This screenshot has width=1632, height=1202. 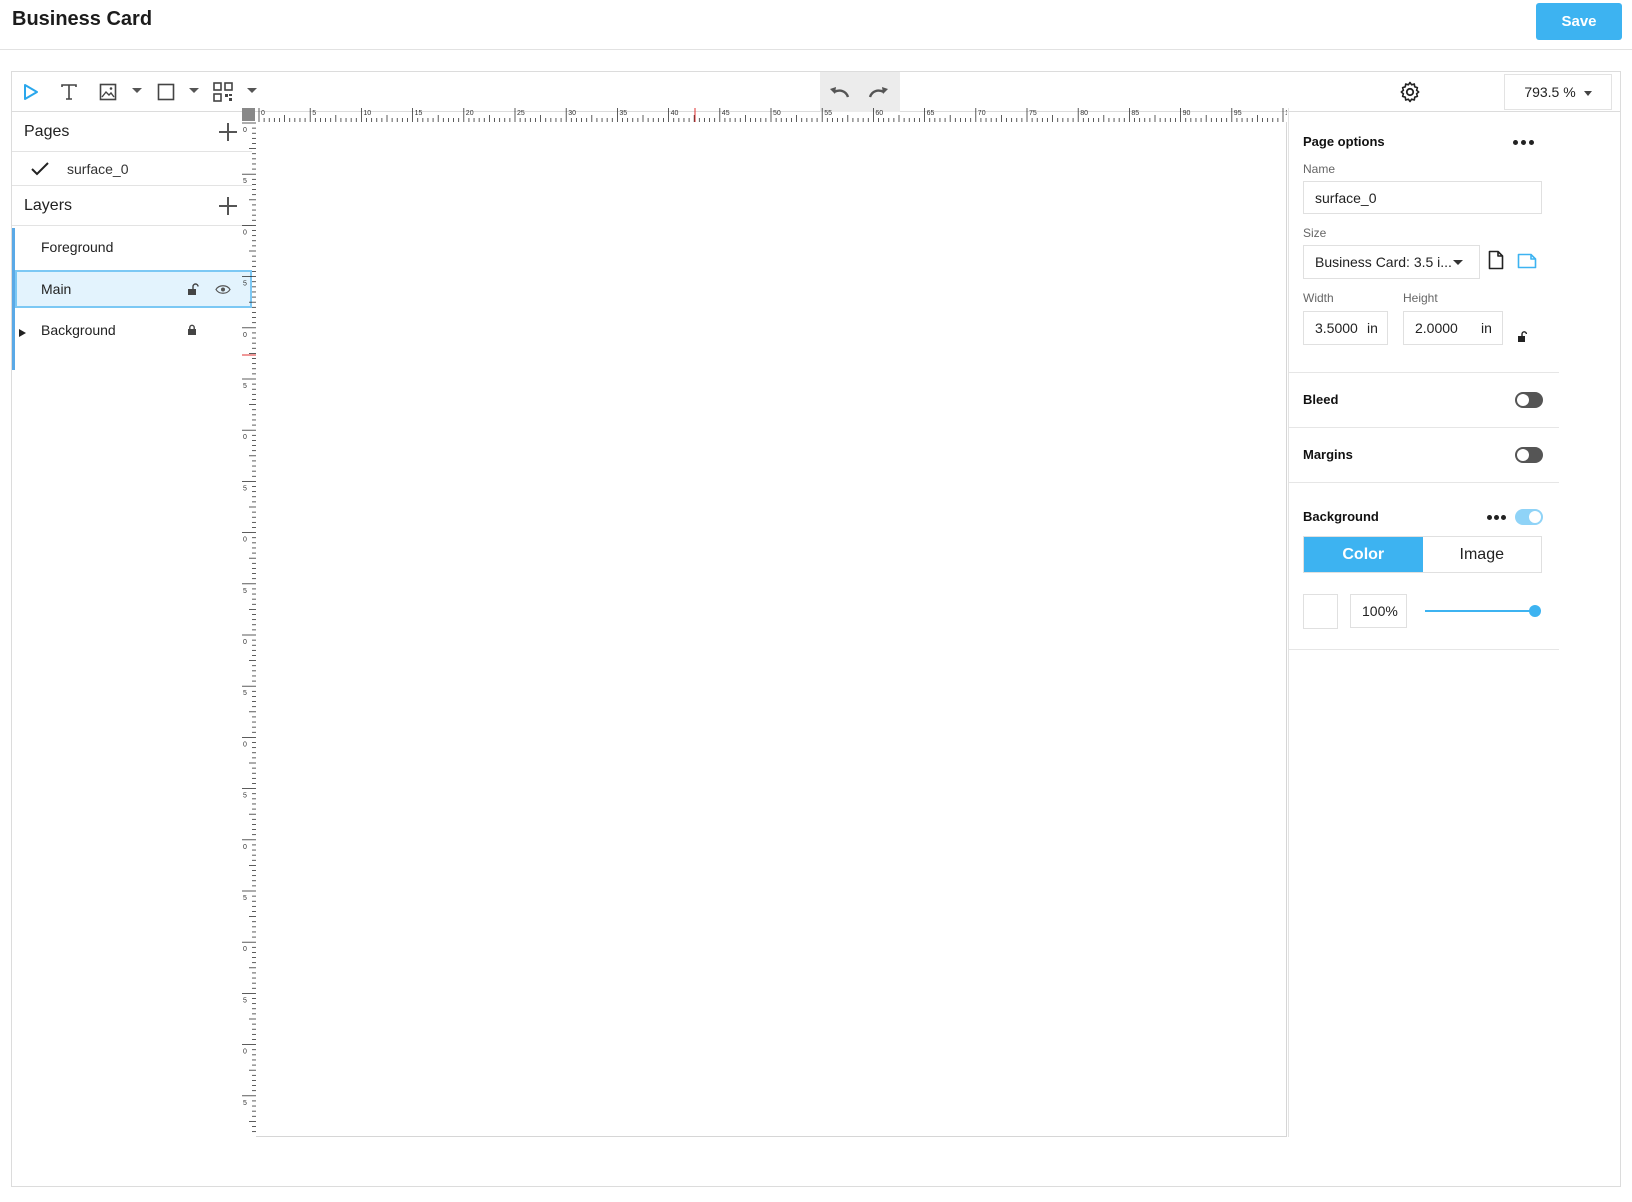 I want to click on ruler-label: 40, so click(x=675, y=113).